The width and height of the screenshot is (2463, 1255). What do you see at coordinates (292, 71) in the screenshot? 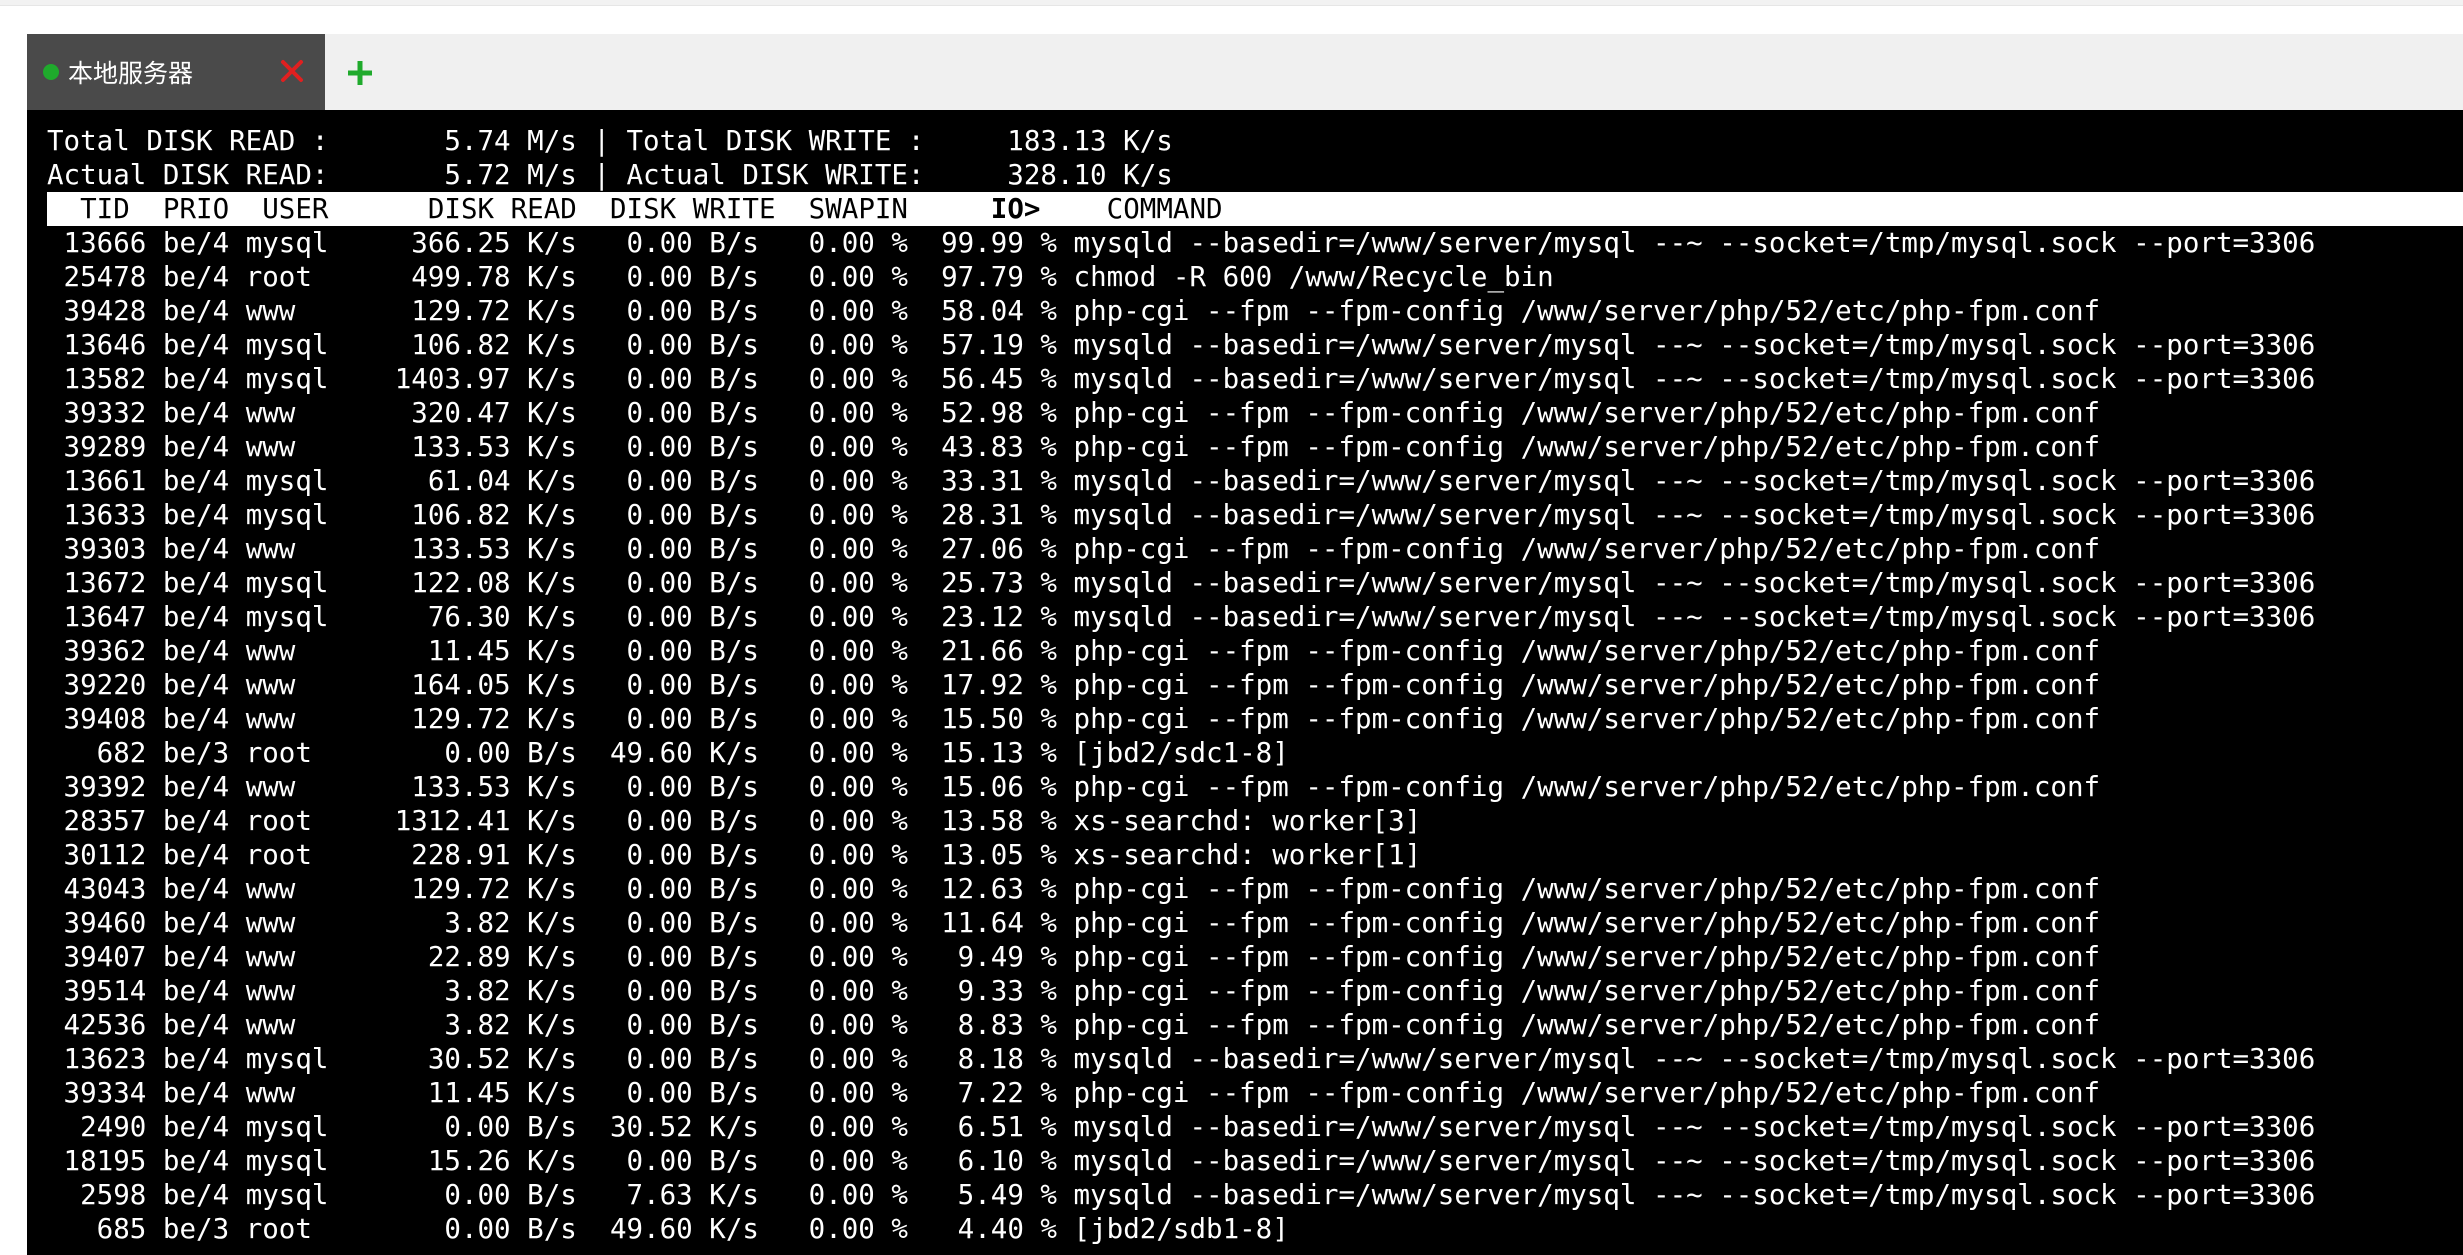
I see `close-icon` at bounding box center [292, 71].